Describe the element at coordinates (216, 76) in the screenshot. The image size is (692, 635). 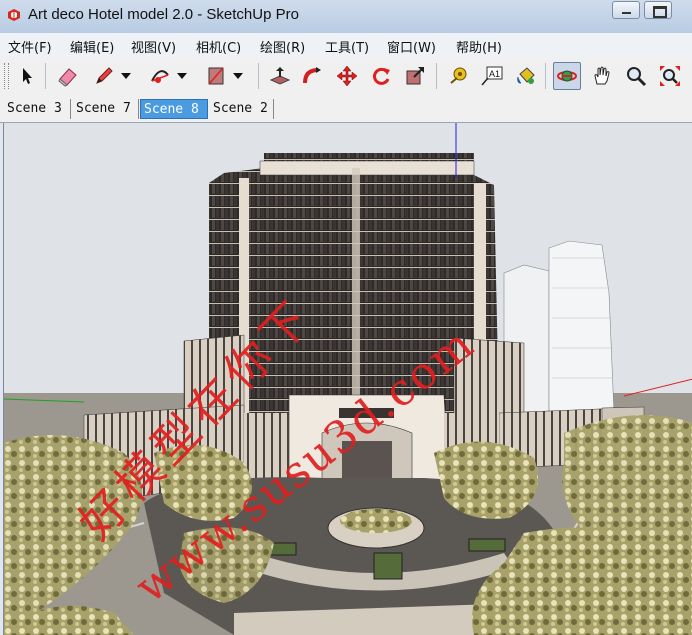
I see `rectangle-tool-icon` at that location.